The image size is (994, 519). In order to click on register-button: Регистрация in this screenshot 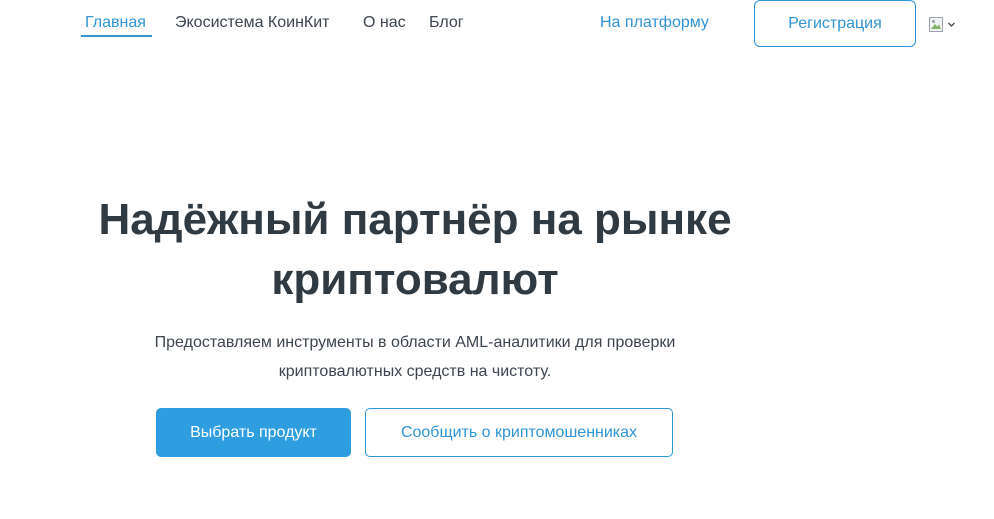, I will do `click(835, 23)`.